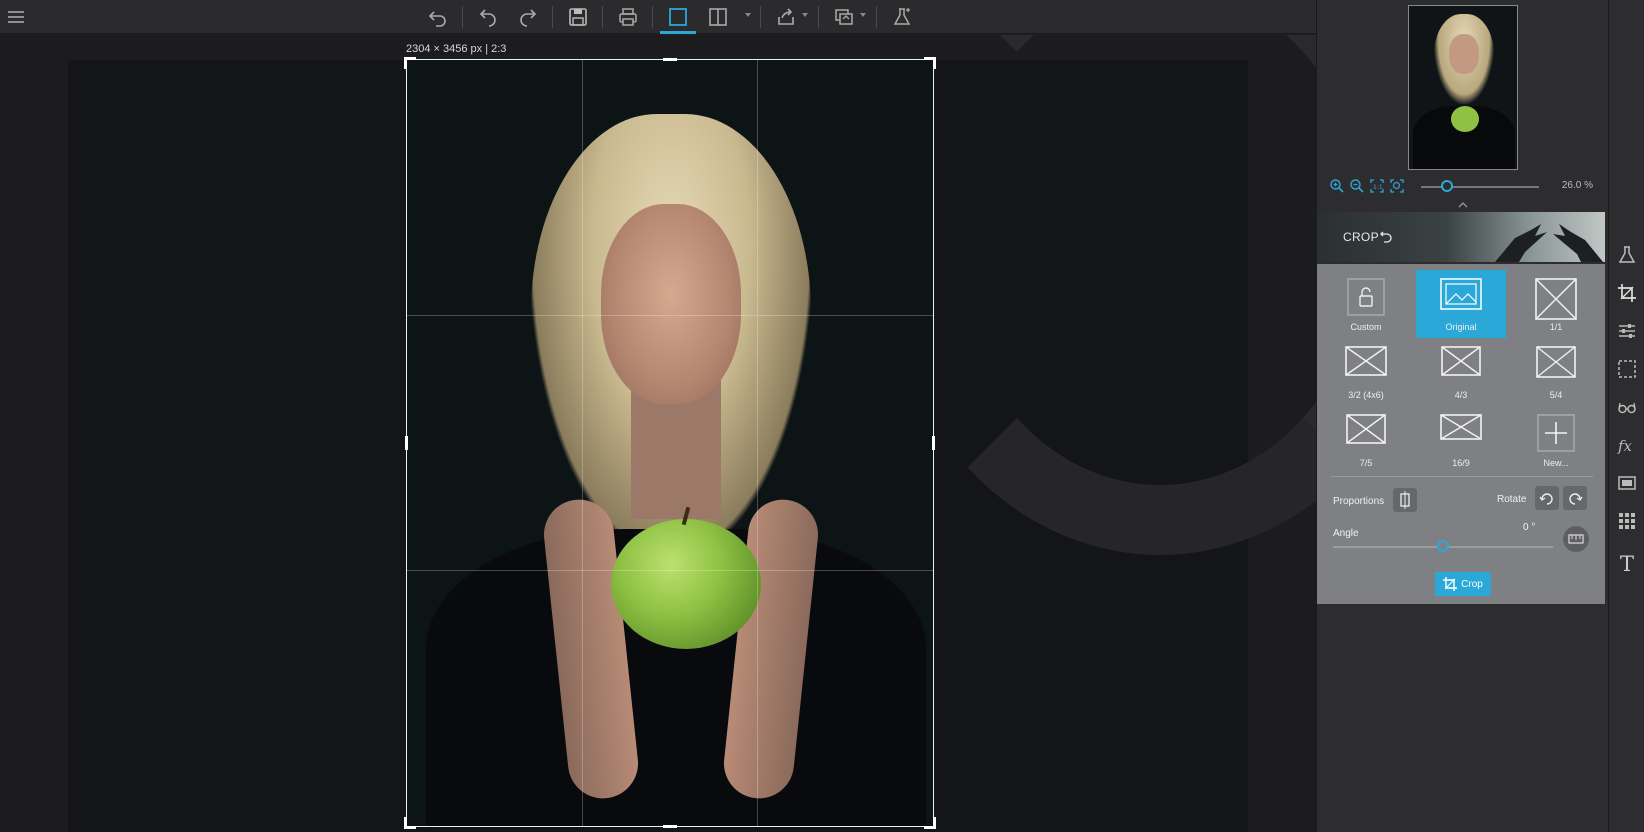 The height and width of the screenshot is (832, 1644). What do you see at coordinates (930, 823) in the screenshot?
I see `crop-handle-bottom-right` at bounding box center [930, 823].